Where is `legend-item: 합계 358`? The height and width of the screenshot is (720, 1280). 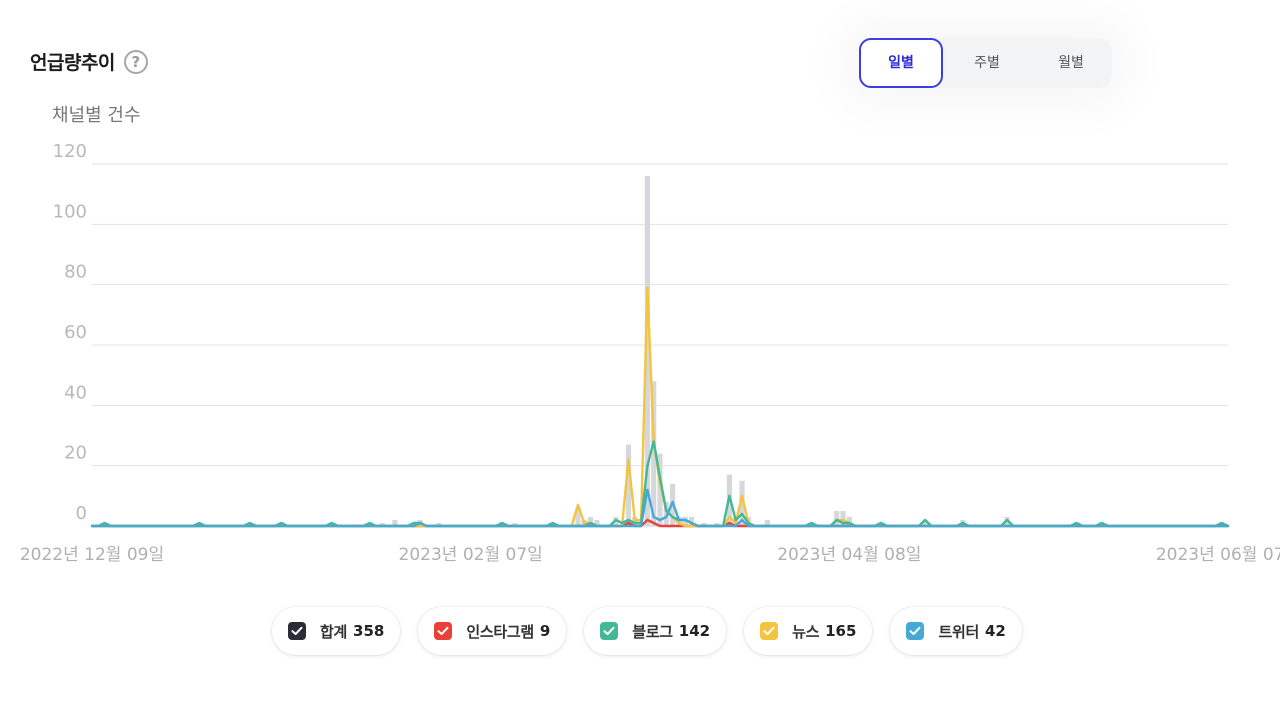 legend-item: 합계 358 is located at coordinates (336, 631).